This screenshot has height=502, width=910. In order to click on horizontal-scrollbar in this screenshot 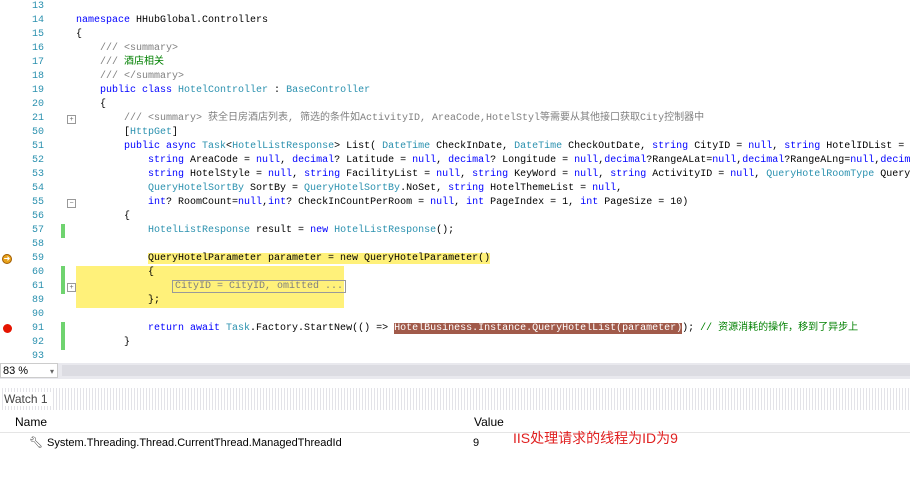, I will do `click(486, 370)`.